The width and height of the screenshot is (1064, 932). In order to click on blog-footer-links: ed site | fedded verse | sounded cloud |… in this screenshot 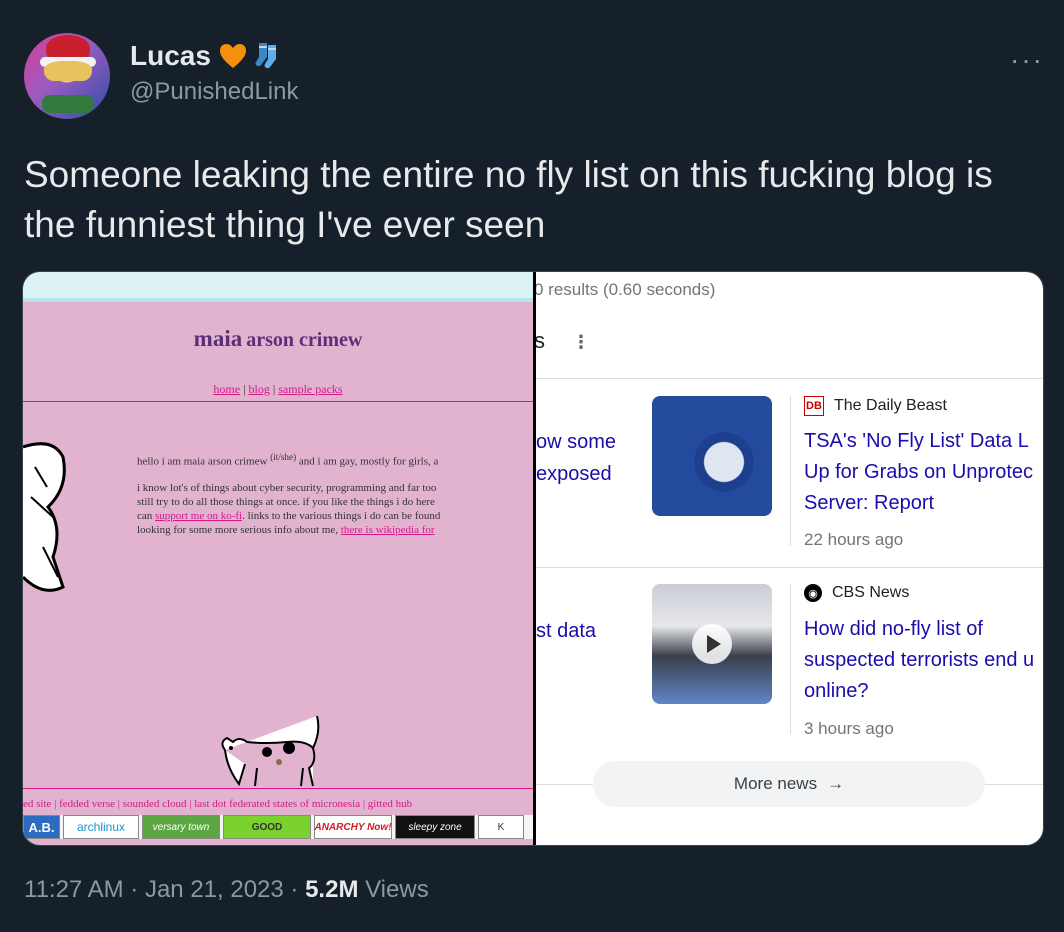, I will do `click(278, 804)`.